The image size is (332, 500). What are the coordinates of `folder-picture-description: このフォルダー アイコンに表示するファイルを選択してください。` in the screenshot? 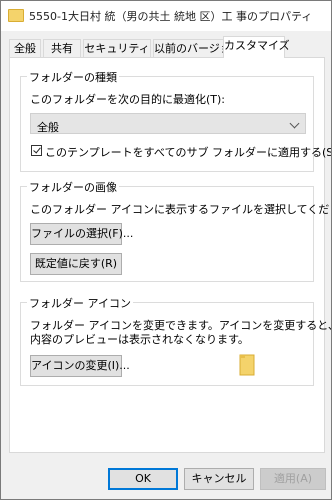 It's located at (181, 209).